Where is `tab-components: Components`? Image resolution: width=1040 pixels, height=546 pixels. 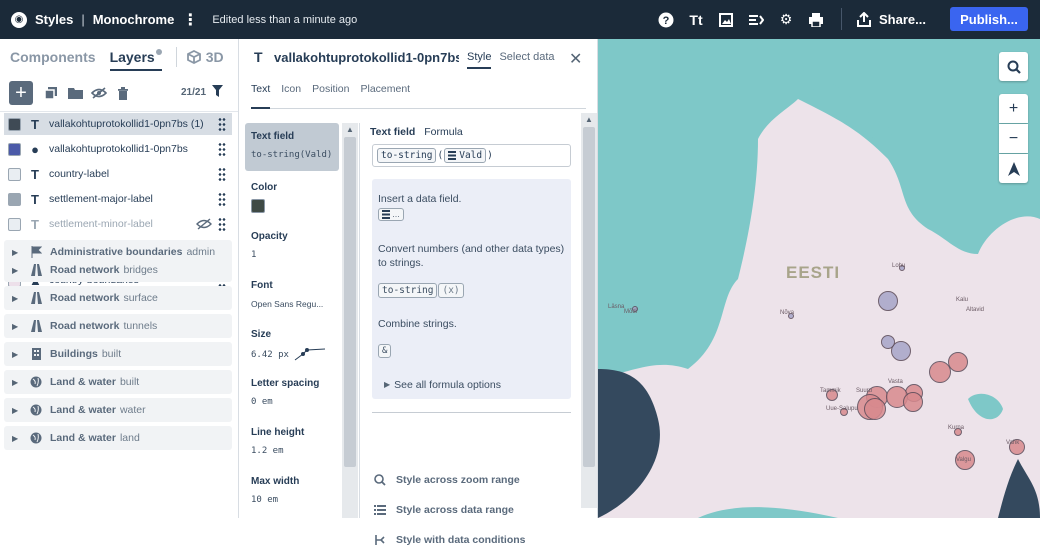 tab-components: Components is located at coordinates (53, 57).